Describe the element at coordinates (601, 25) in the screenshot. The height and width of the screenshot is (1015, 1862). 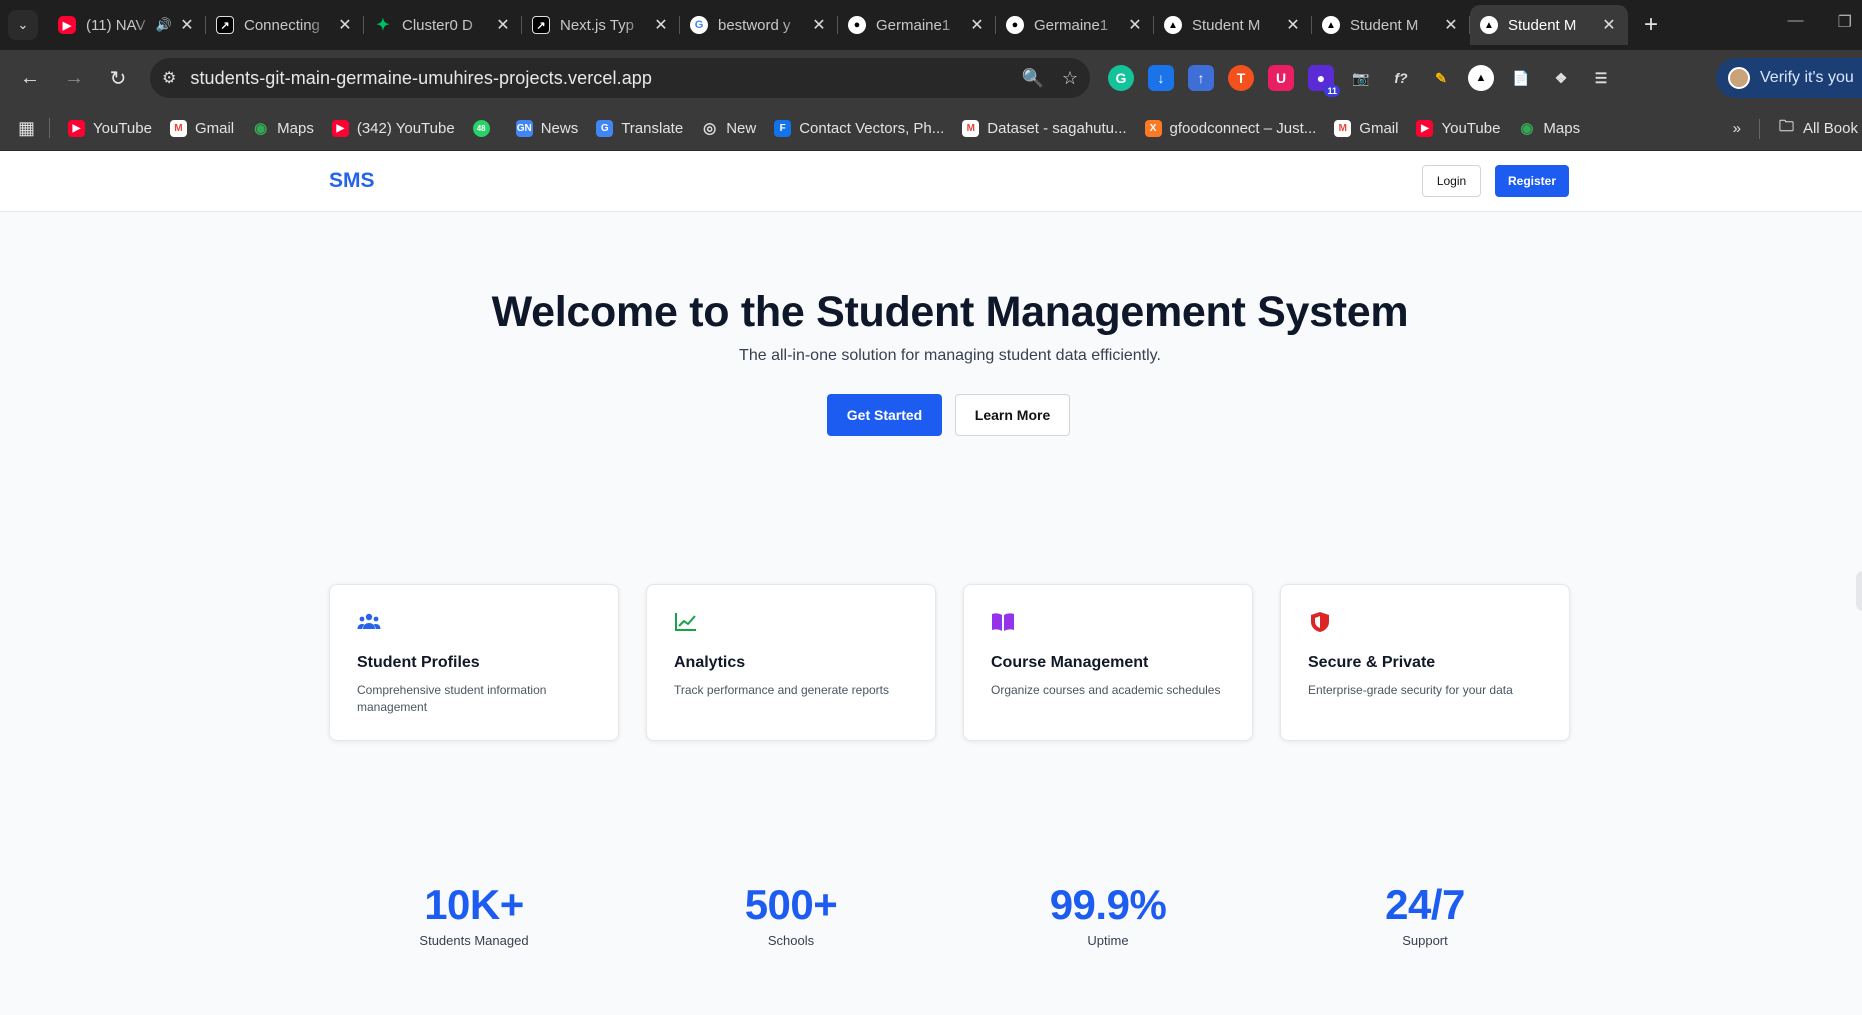
I see `tab-nextjs: ↗ Next.js Typ ✕` at that location.